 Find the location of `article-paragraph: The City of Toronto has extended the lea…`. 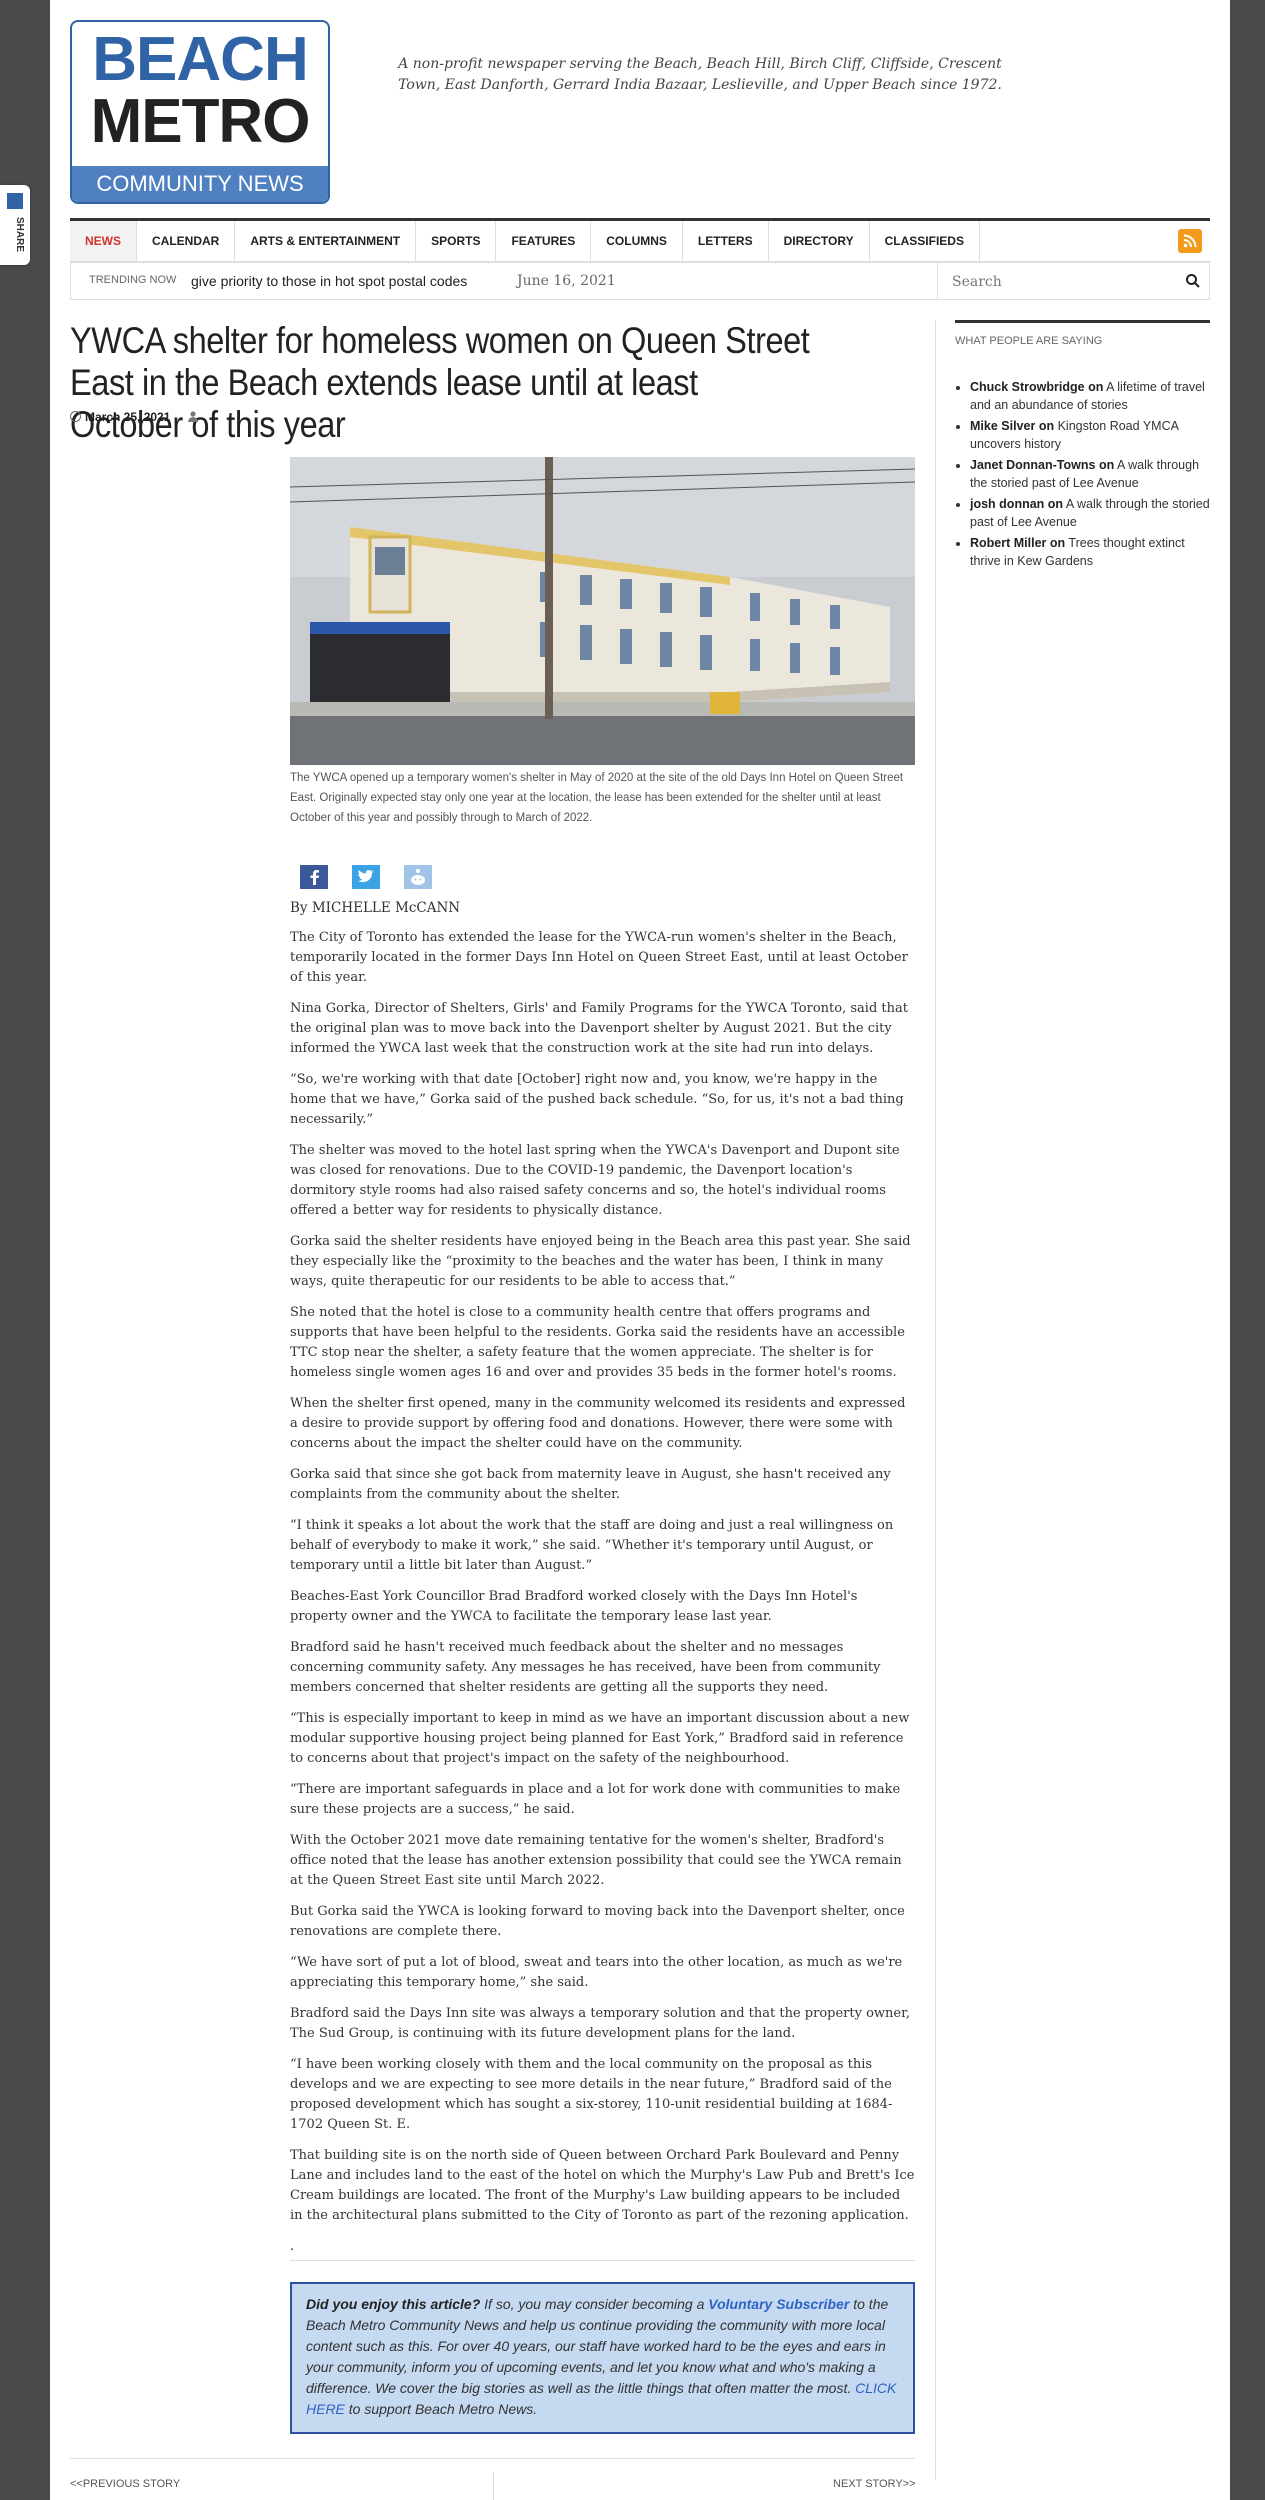

article-paragraph: The City of Toronto has extended the lea… is located at coordinates (599, 957).